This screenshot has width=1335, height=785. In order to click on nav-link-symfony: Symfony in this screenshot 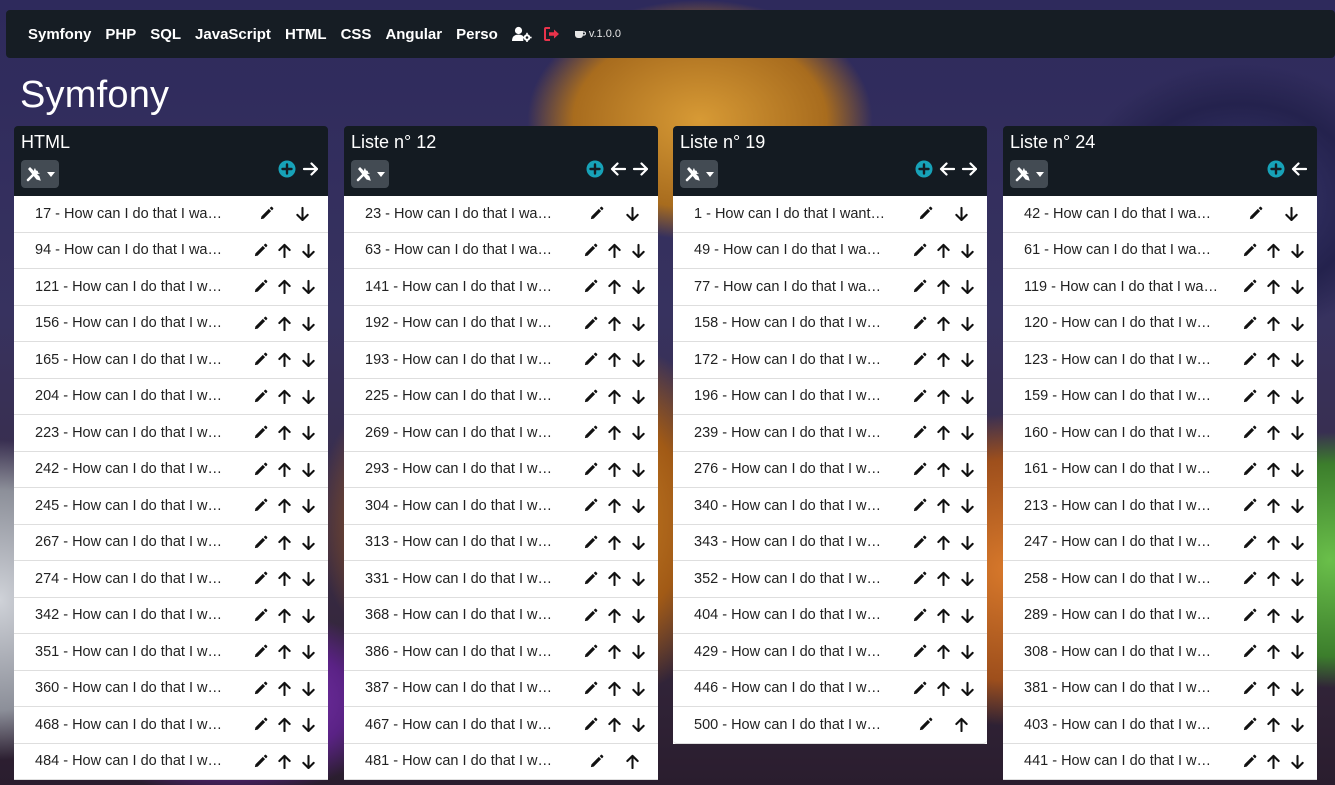, I will do `click(59, 34)`.